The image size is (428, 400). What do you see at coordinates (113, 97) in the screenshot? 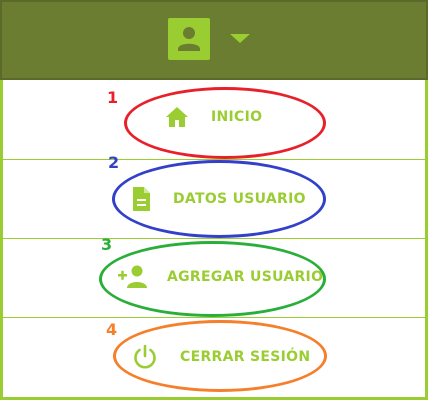
I see `annotation-number-1: 1` at bounding box center [113, 97].